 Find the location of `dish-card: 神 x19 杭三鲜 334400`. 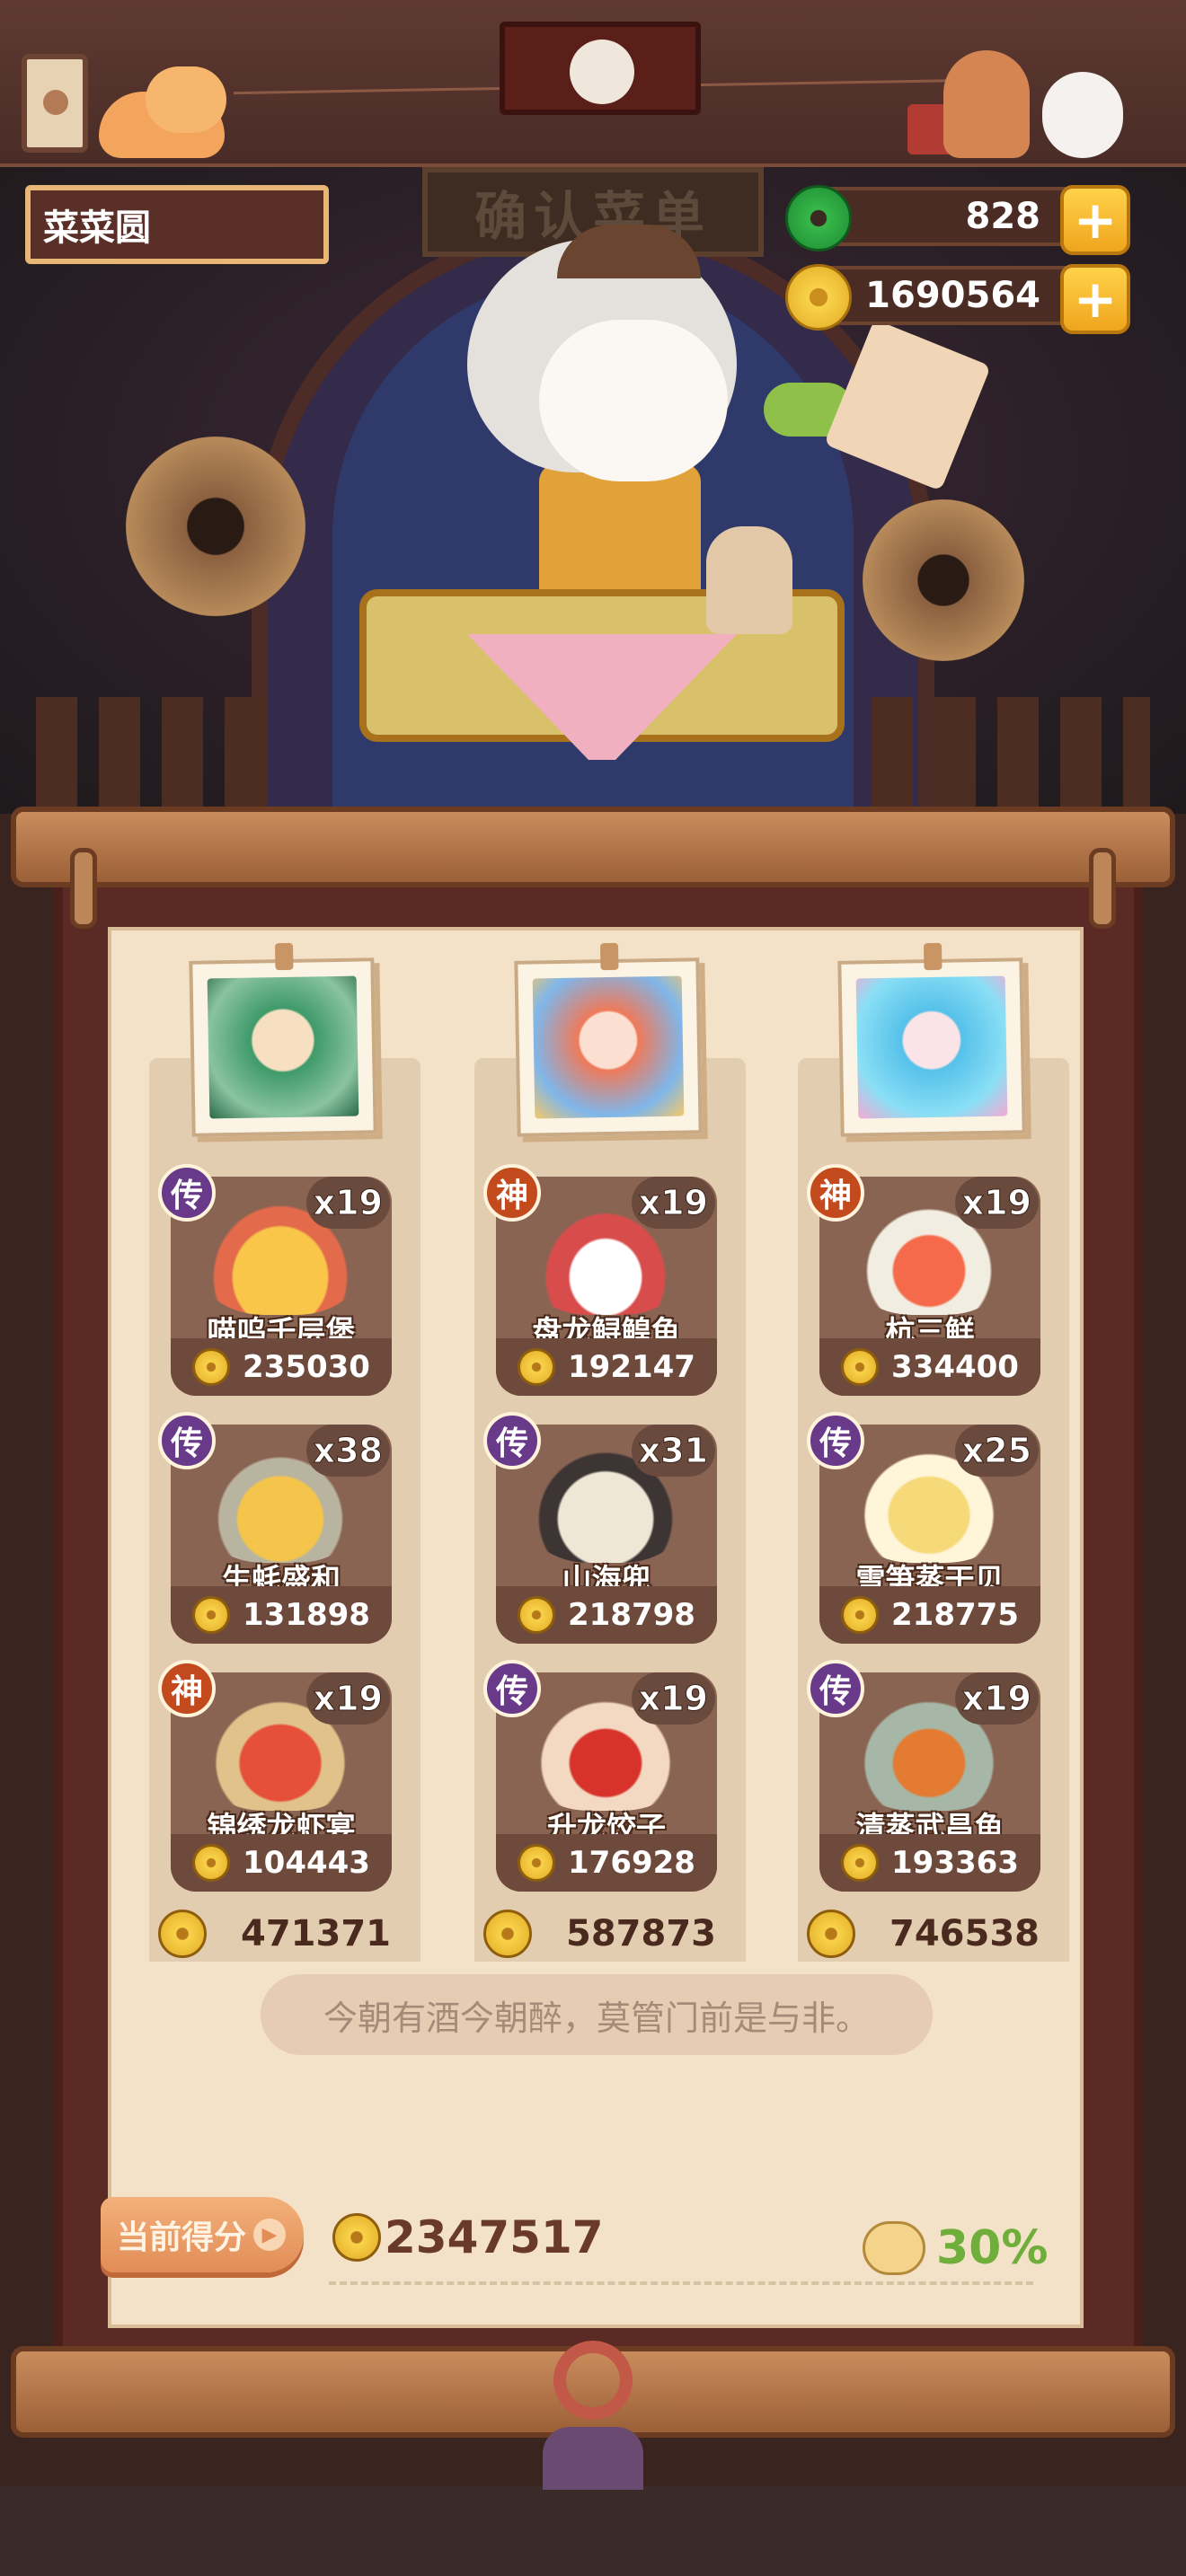

dish-card: 神 x19 杭三鲜 334400 is located at coordinates (923, 1280).